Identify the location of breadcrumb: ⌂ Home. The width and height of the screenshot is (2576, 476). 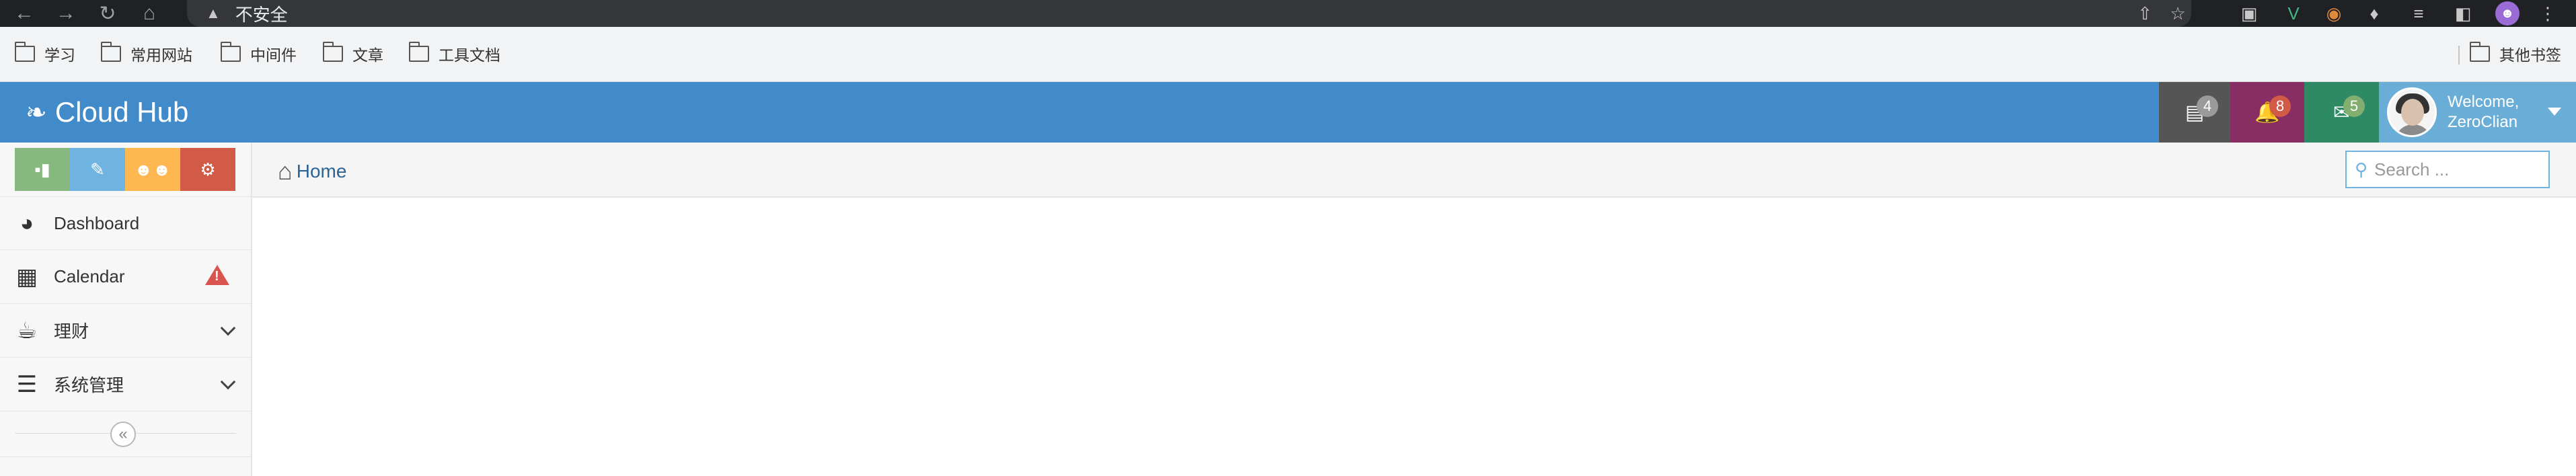
(312, 171).